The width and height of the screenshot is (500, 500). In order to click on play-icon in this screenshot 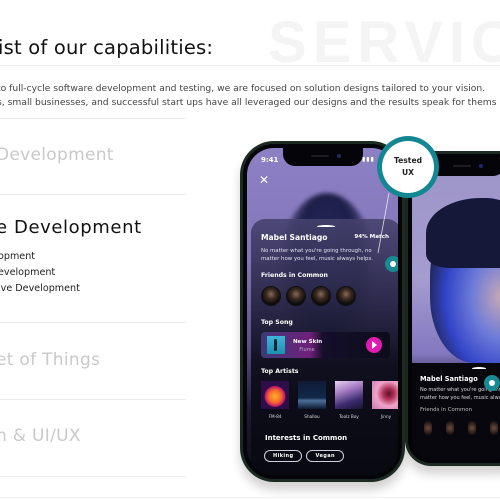, I will do `click(374, 345)`.